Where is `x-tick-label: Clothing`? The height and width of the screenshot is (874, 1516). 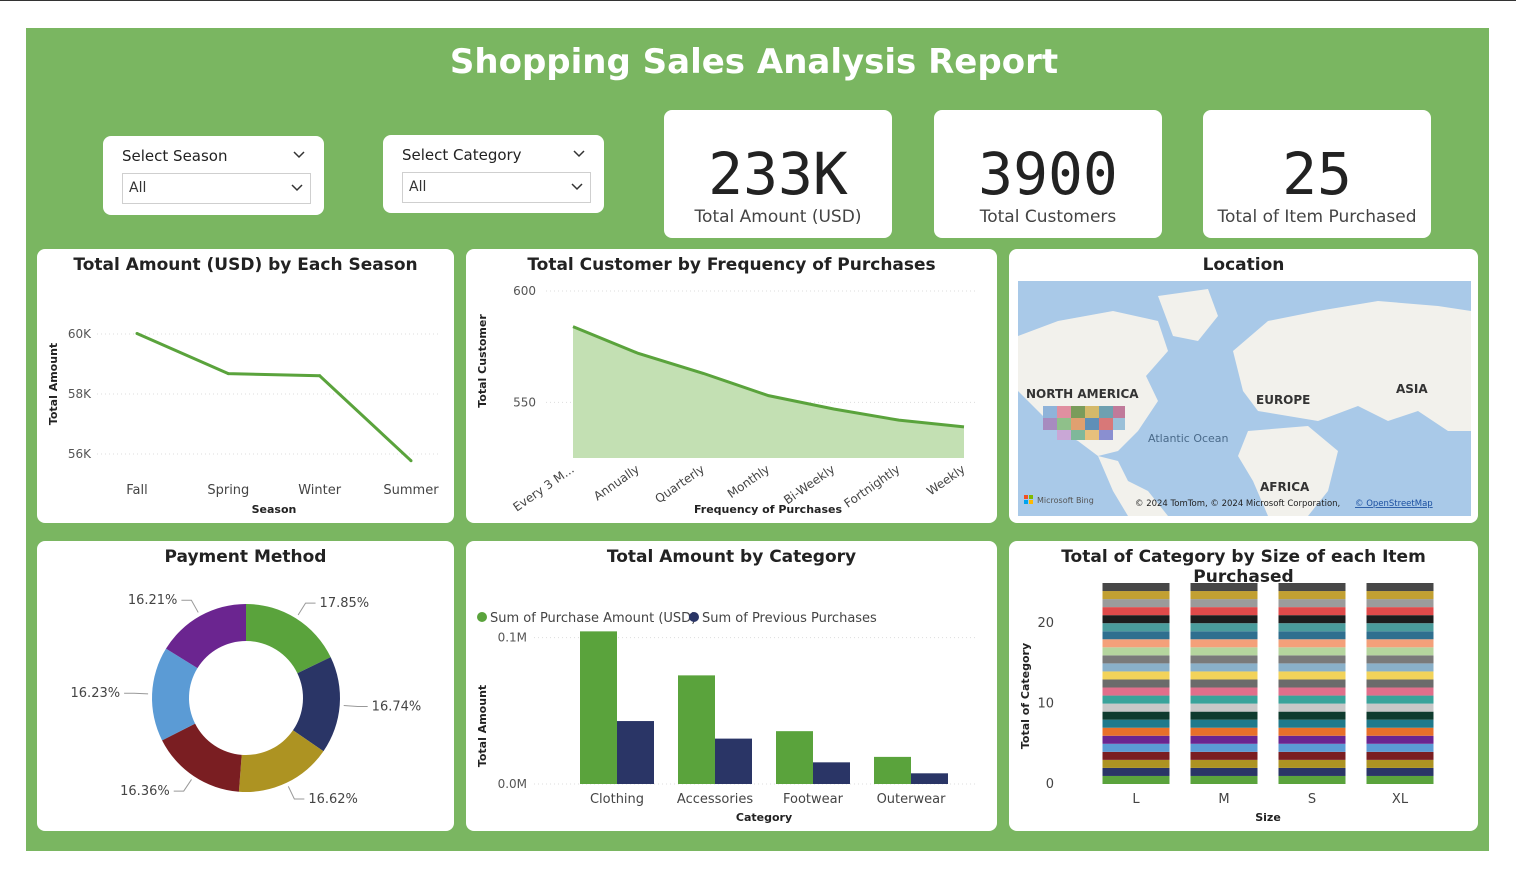
x-tick-label: Clothing is located at coordinates (617, 799).